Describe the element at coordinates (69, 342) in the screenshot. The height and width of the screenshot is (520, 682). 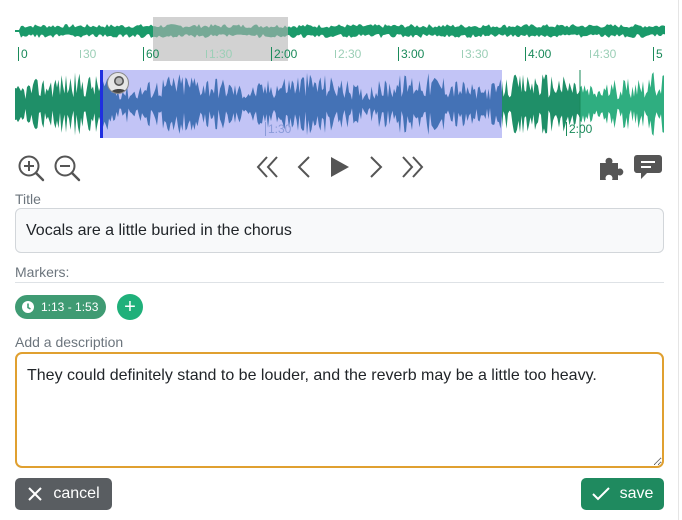
I see `description-label: Add a description` at that location.